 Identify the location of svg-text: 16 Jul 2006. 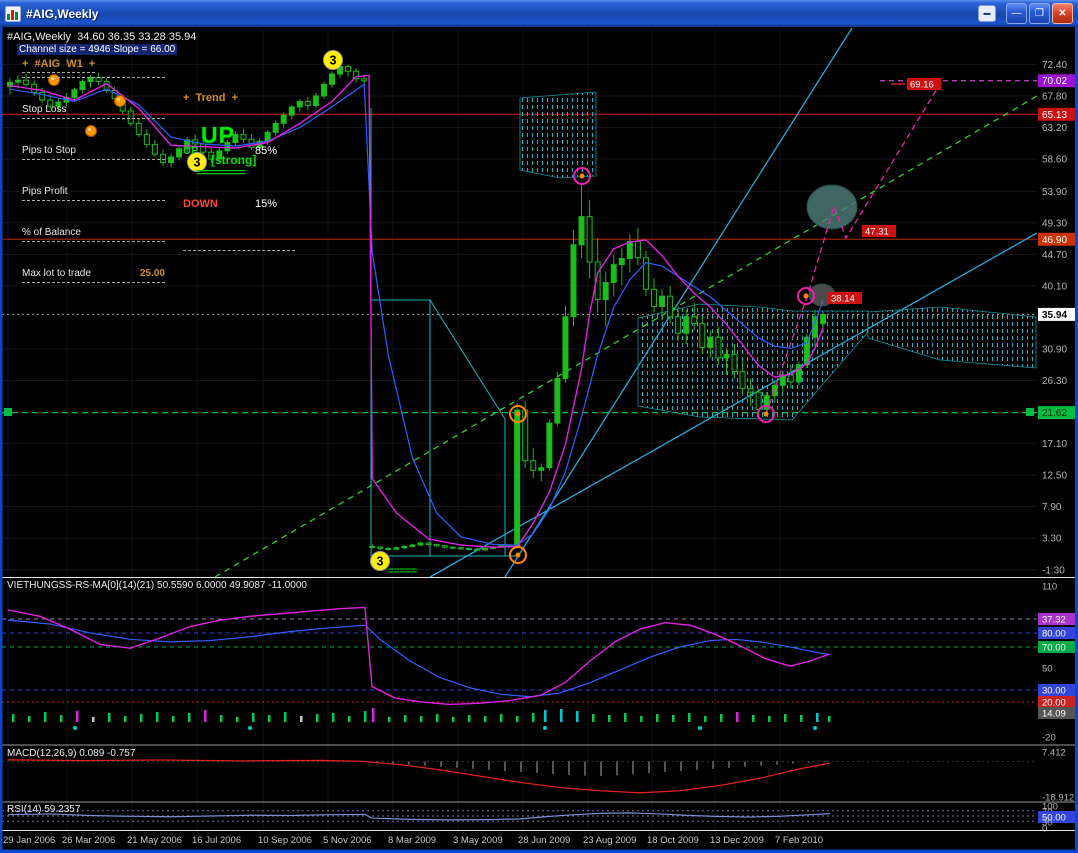
(216, 840).